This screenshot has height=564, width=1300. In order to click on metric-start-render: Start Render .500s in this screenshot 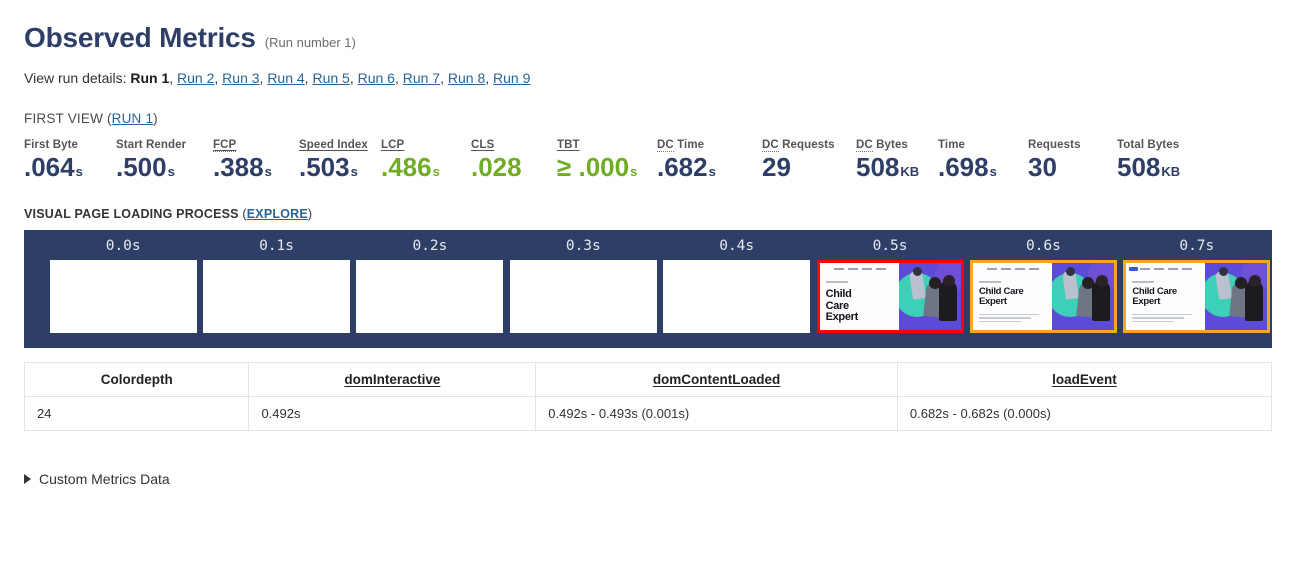, I will do `click(164, 160)`.